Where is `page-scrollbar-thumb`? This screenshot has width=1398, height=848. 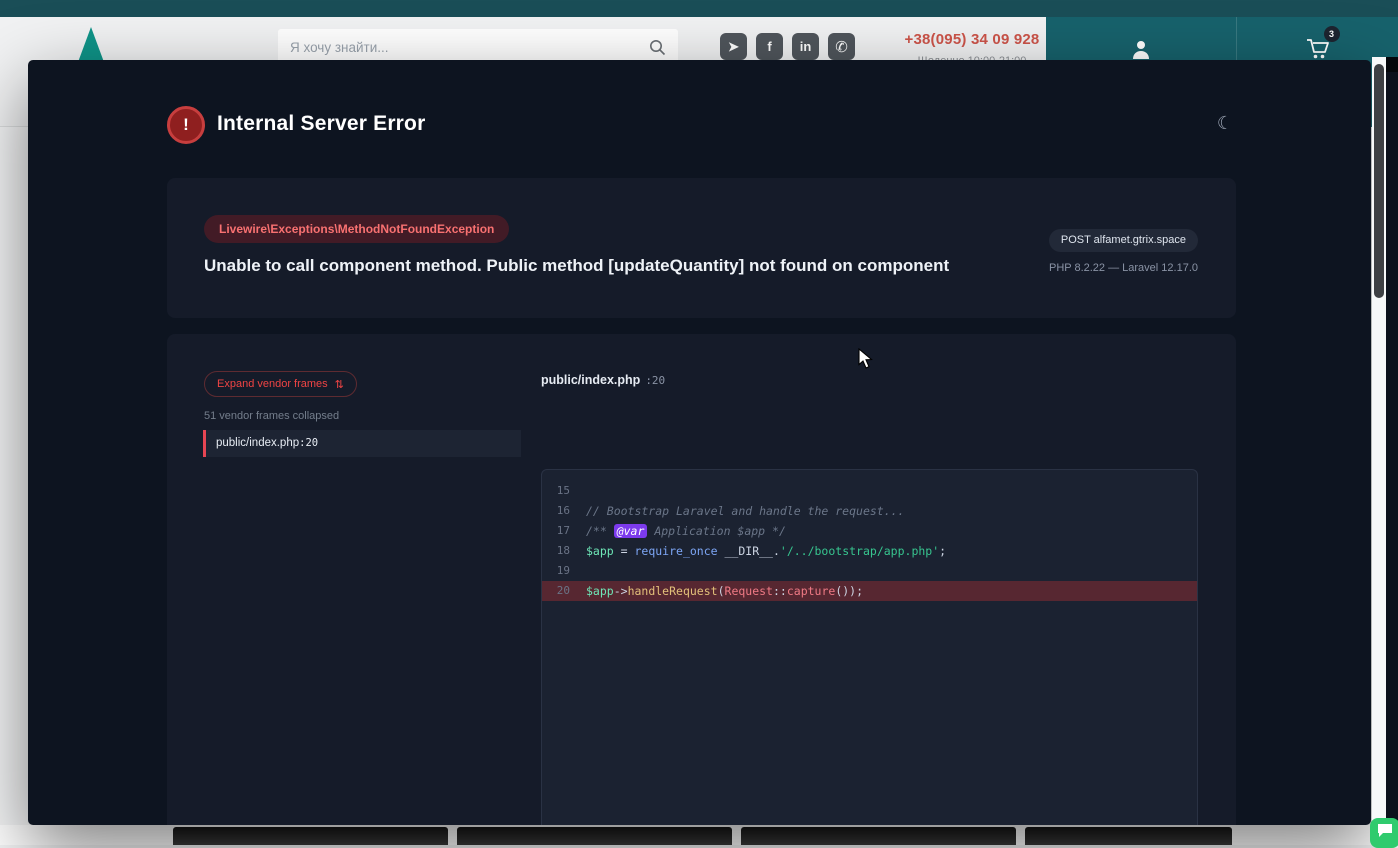 page-scrollbar-thumb is located at coordinates (1379, 181).